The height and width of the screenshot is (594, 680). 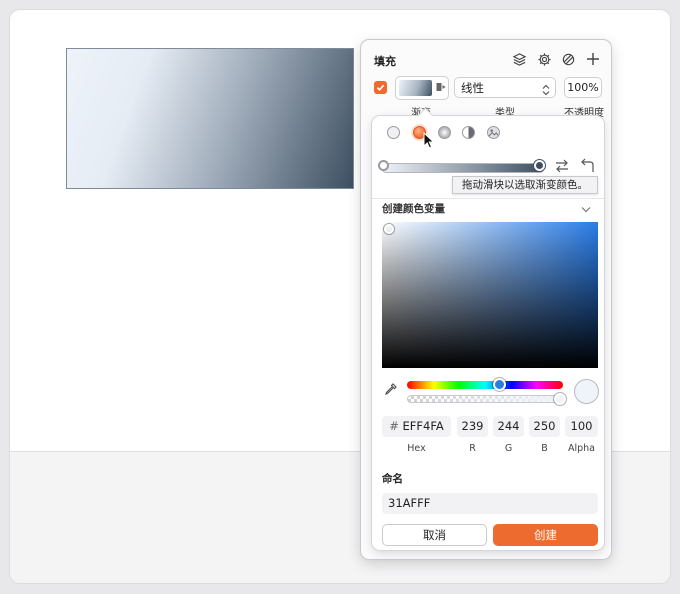 What do you see at coordinates (525, 185) in the screenshot?
I see `gradient-tooltip: 拖动滑块以选取渐变颜色。` at bounding box center [525, 185].